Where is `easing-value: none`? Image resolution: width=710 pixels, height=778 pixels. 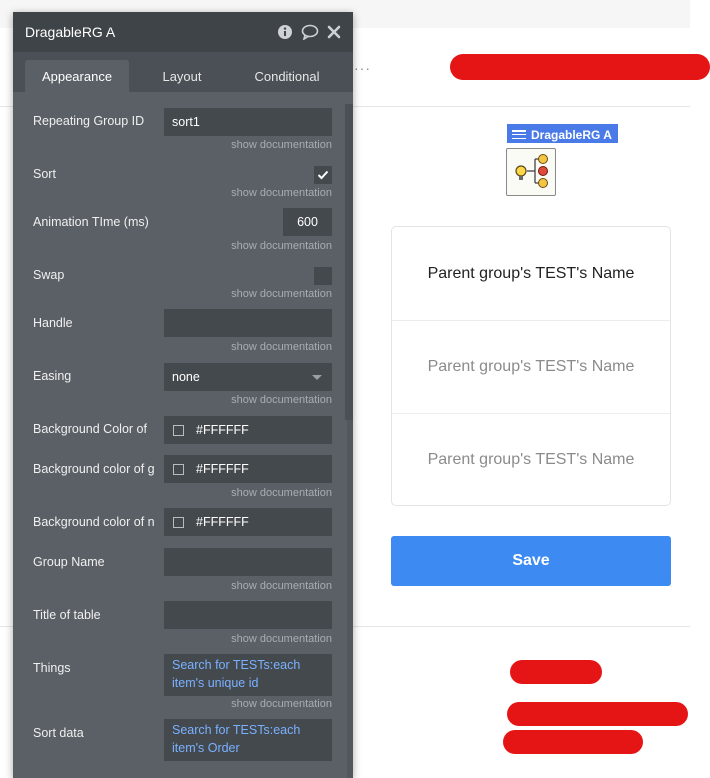 easing-value: none is located at coordinates (186, 377).